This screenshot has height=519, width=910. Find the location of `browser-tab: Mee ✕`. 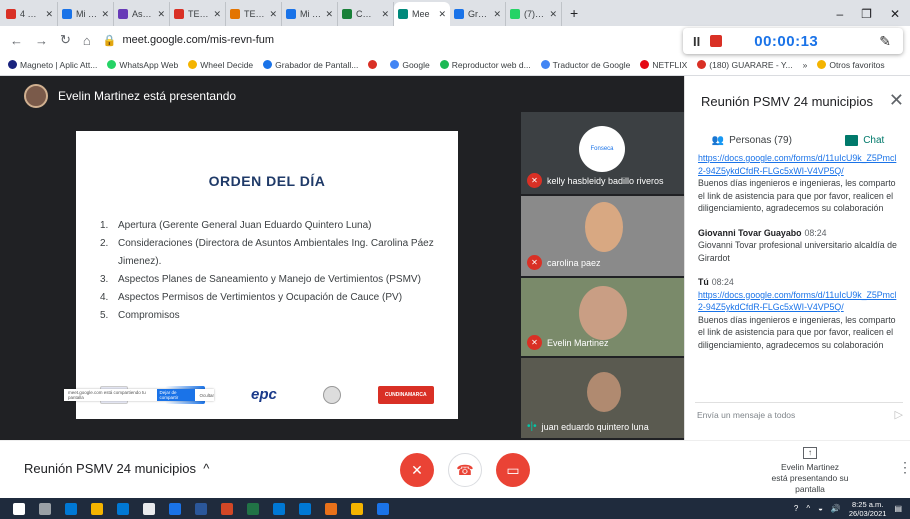

browser-tab: Mee ✕ is located at coordinates (422, 14).